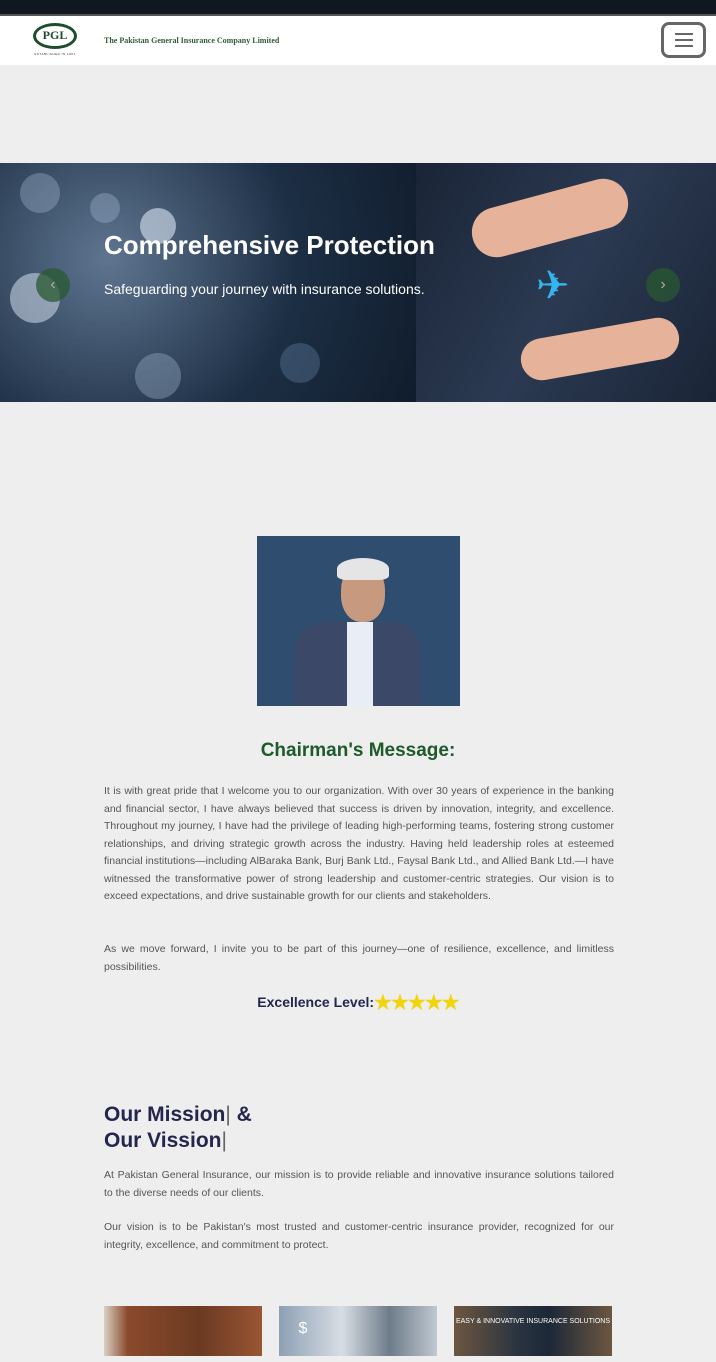 Image resolution: width=716 pixels, height=1362 pixels. I want to click on chevron-left-icon: ‹, so click(53, 284).